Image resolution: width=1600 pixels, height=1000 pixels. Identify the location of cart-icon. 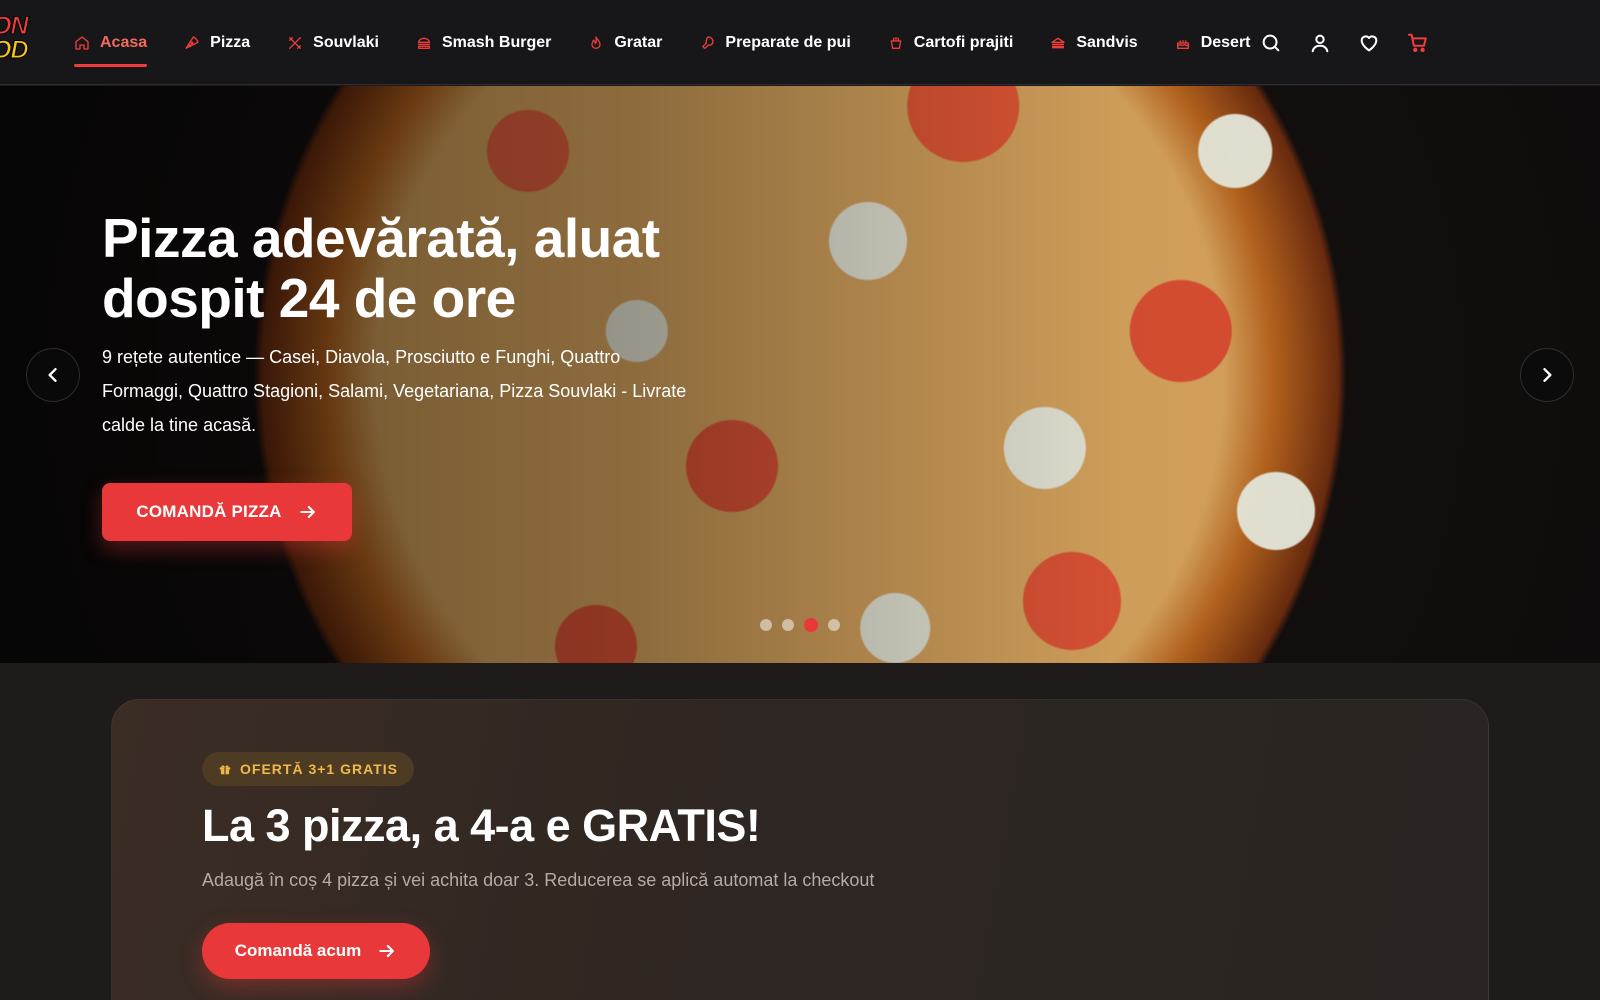
(1418, 43).